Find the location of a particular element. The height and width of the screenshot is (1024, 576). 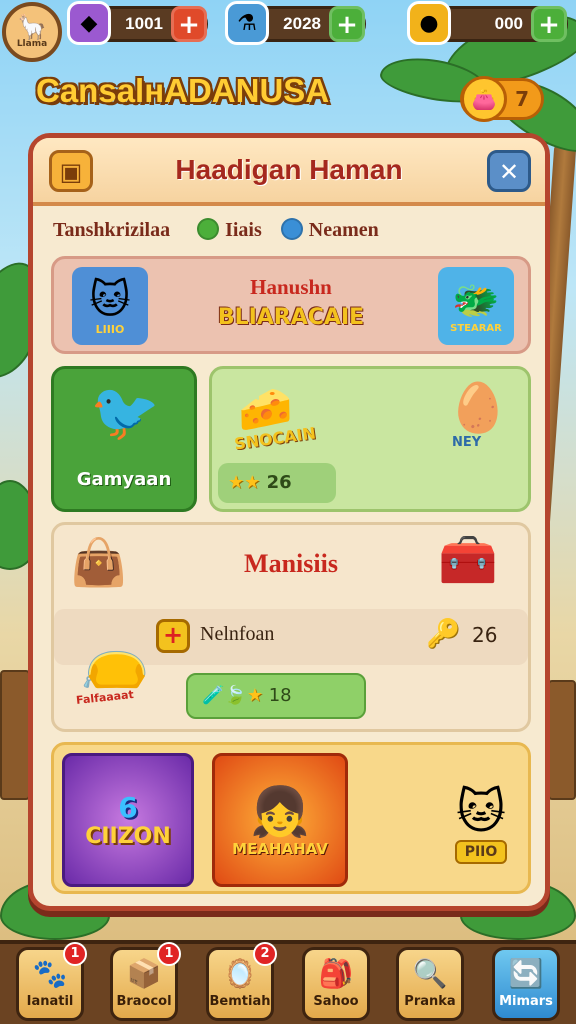

dragon-character-icon: 🐲 STEARAR is located at coordinates (476, 306).